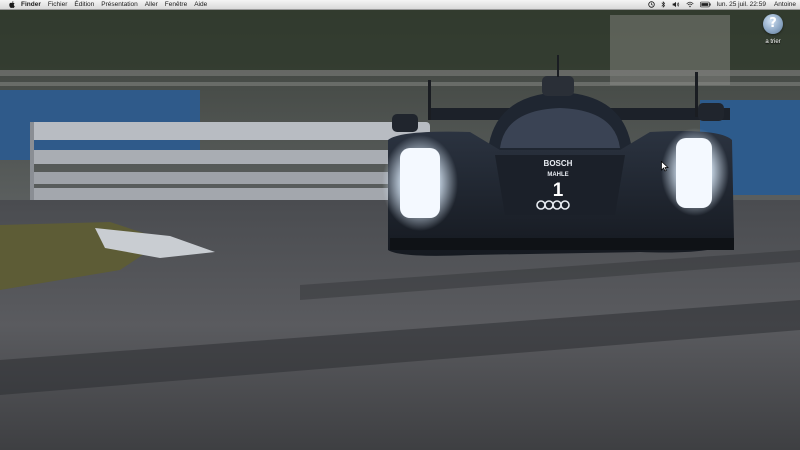 Image resolution: width=800 pixels, height=450 pixels. What do you see at coordinates (663, 4) in the screenshot?
I see `bluetooth-icon` at bounding box center [663, 4].